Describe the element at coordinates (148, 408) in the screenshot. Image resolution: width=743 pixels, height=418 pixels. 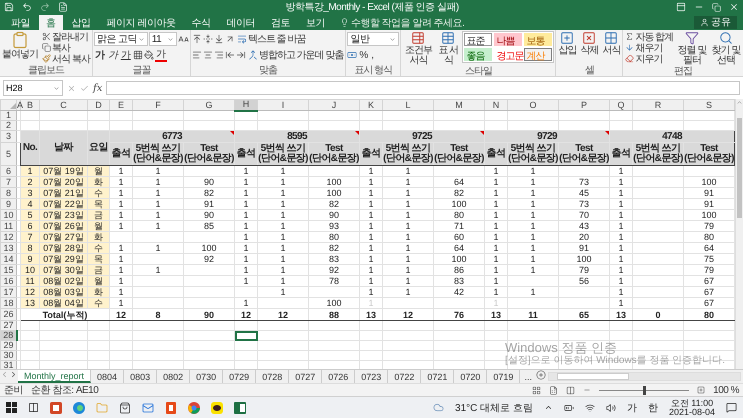
I see `mail-icon` at that location.